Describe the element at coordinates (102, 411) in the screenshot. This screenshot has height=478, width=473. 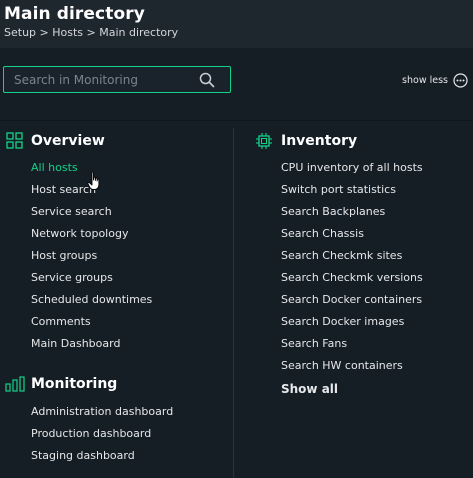
I see `menu-item-administration-dashboard: Administration dashboard` at that location.